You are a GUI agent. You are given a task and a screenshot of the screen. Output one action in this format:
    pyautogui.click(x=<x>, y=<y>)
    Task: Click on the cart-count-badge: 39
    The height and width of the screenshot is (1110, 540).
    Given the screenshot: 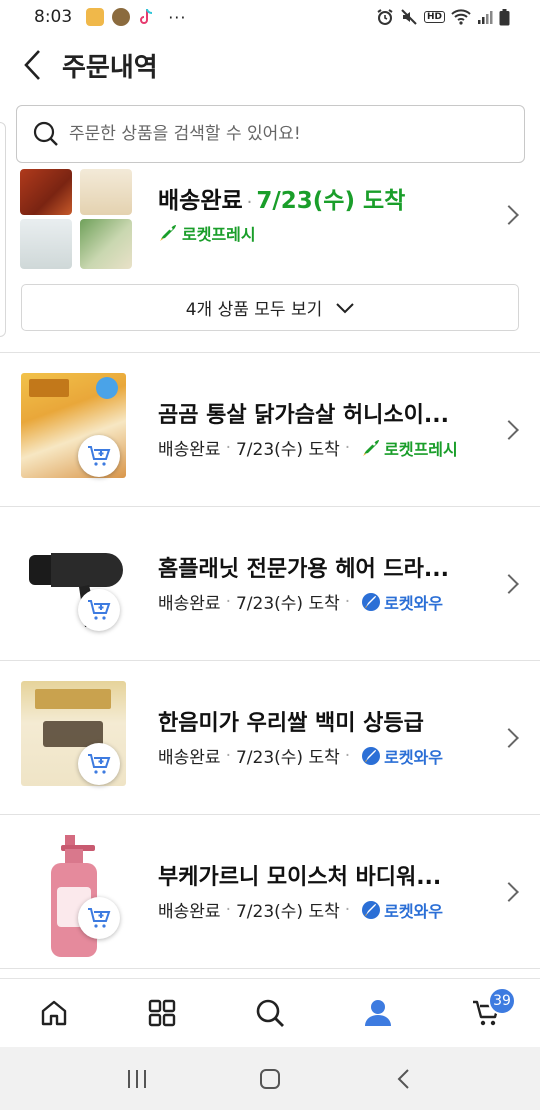 What is the action you would take?
    pyautogui.click(x=502, y=1000)
    